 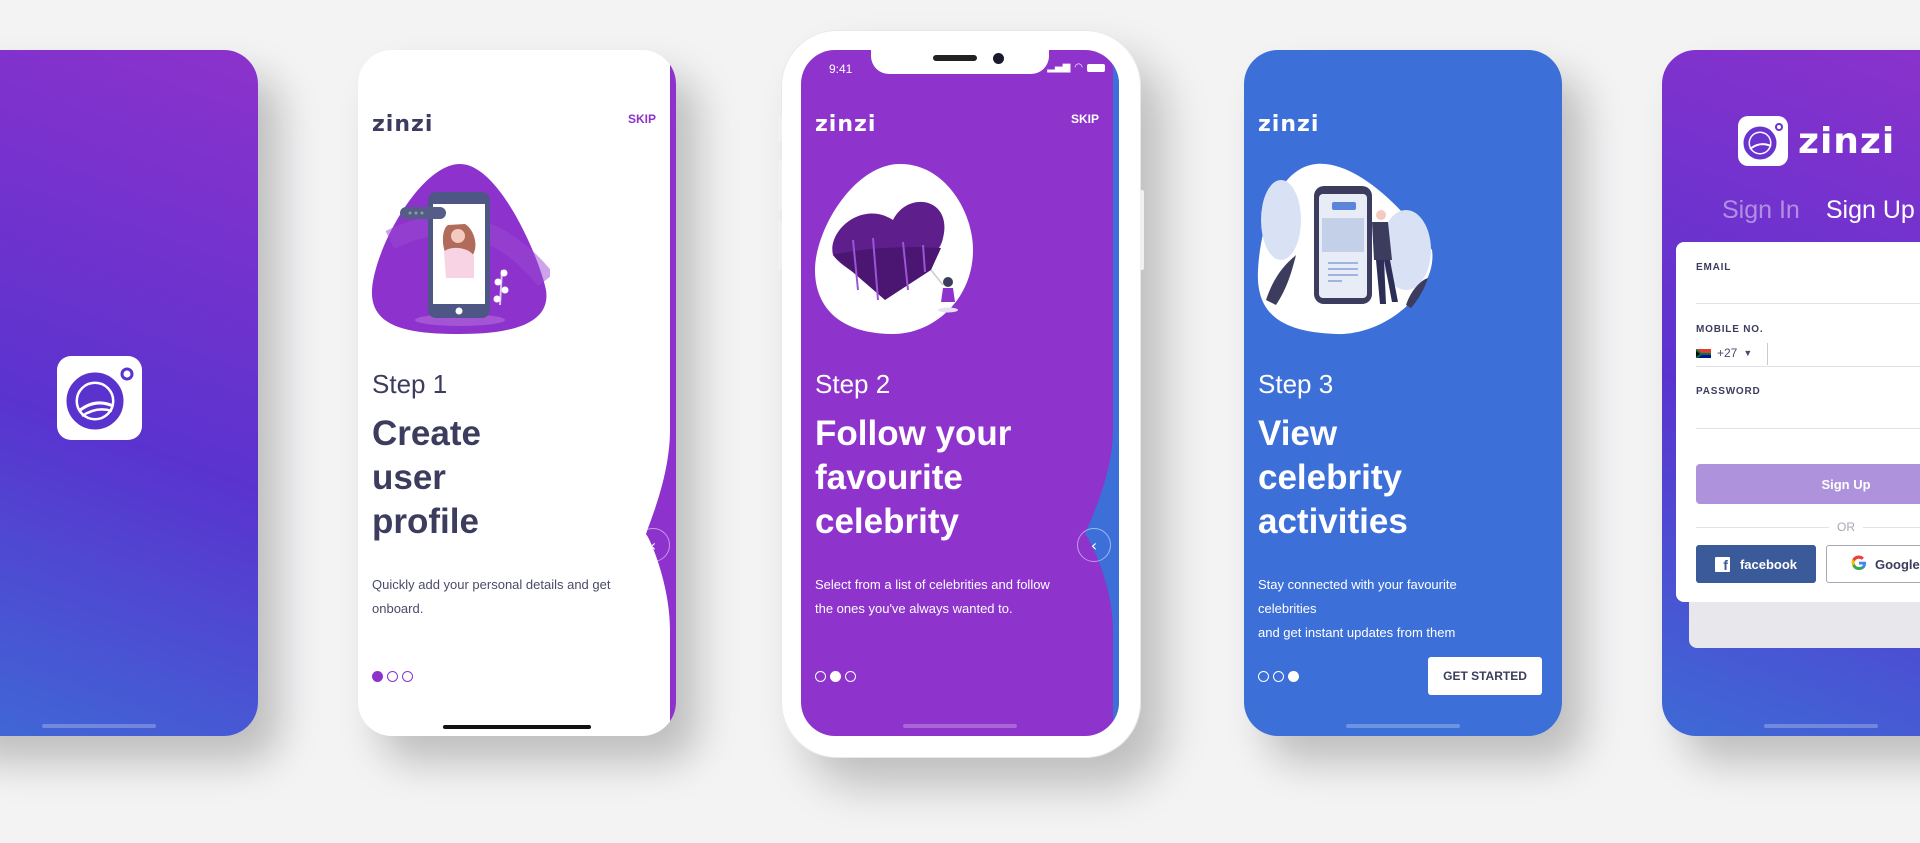 What do you see at coordinates (460, 249) in the screenshot?
I see `woman-in-phone-illustration` at bounding box center [460, 249].